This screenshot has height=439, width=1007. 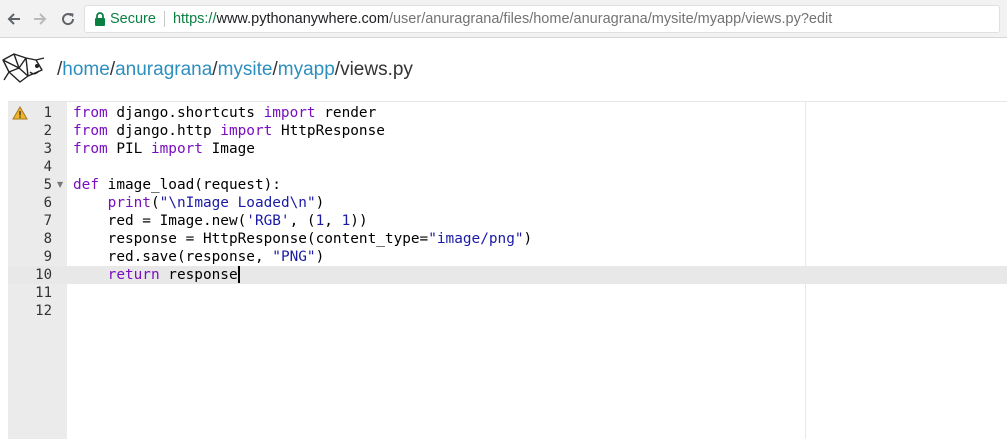 I want to click on reload-icon, so click(x=68, y=19).